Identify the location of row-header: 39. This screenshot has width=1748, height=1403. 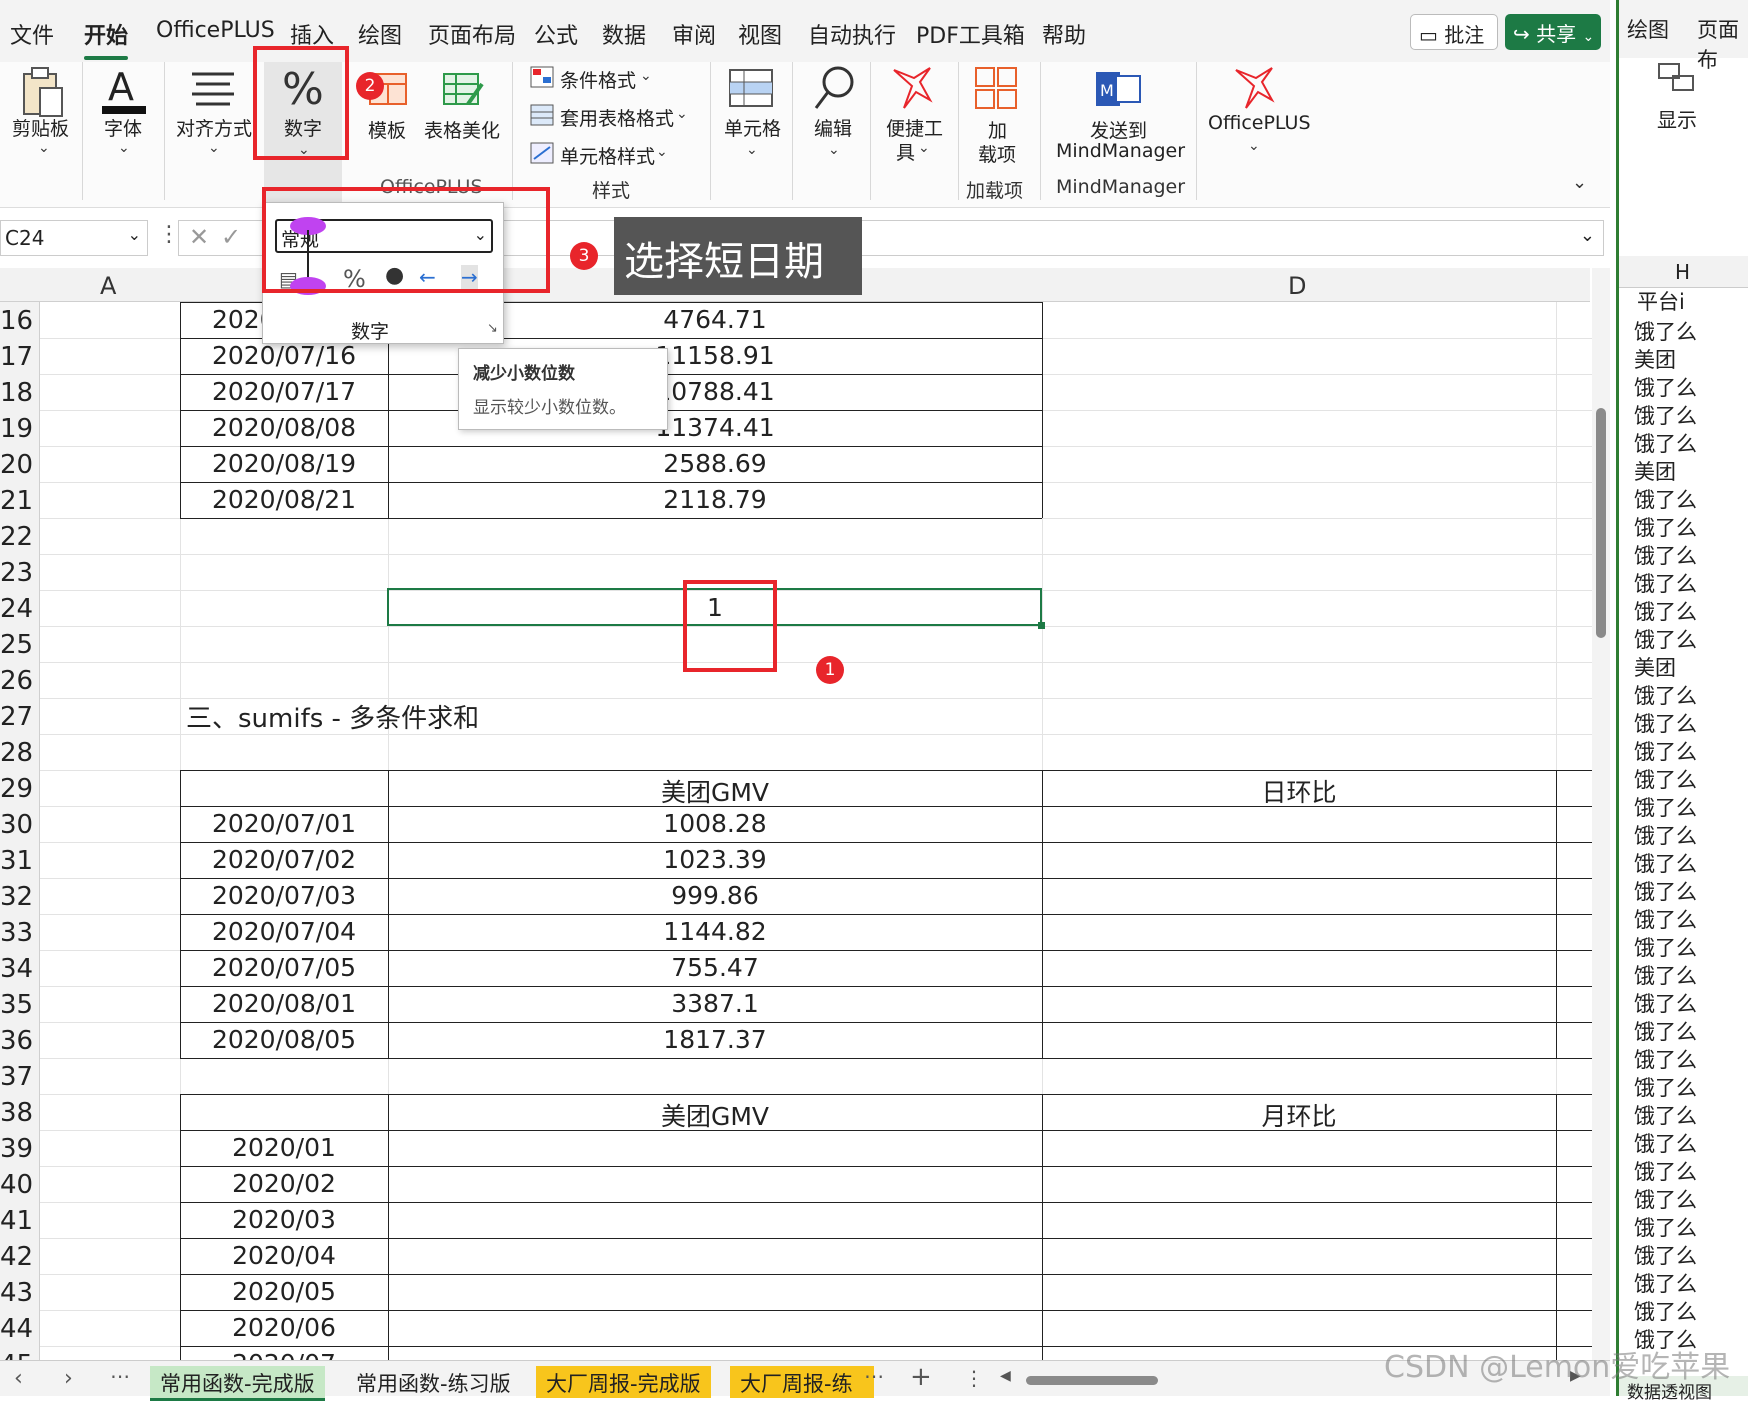
(22, 1152).